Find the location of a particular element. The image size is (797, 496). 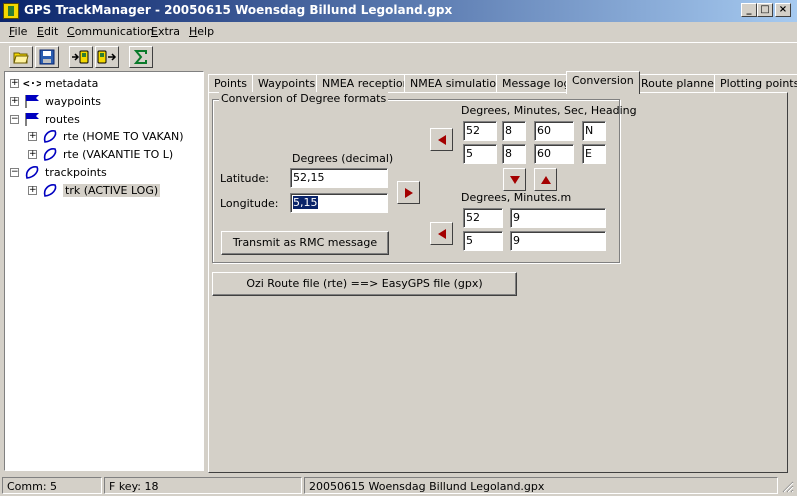

status-comm: Comm: 5 is located at coordinates (52, 485).